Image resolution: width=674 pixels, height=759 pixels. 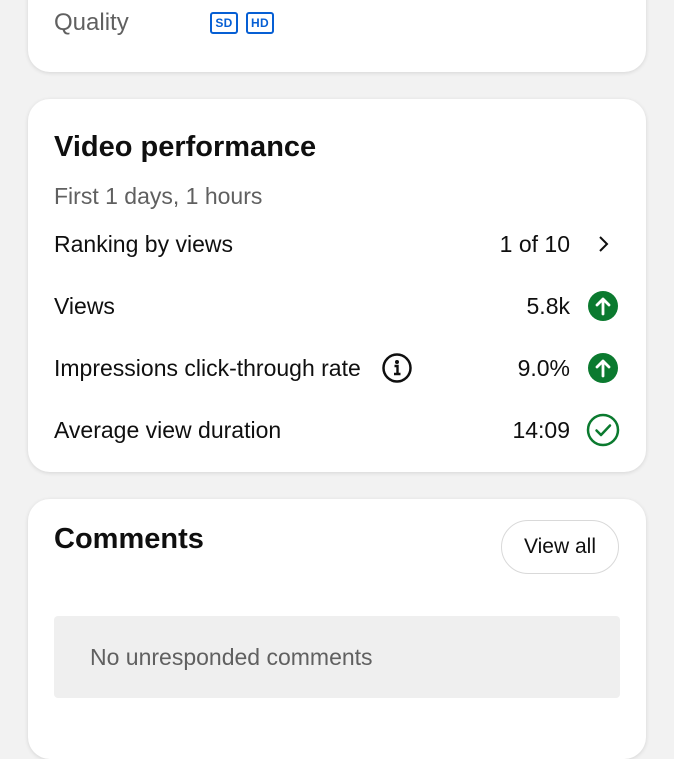 I want to click on sd-badge: SD, so click(x=224, y=23).